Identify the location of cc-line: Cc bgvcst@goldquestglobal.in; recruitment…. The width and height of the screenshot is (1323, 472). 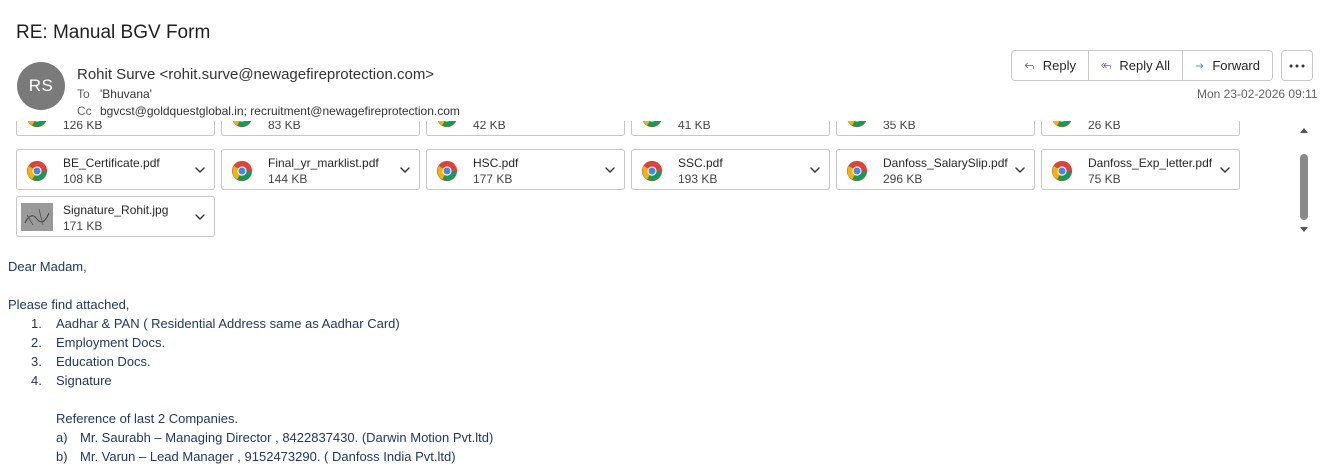
(268, 111).